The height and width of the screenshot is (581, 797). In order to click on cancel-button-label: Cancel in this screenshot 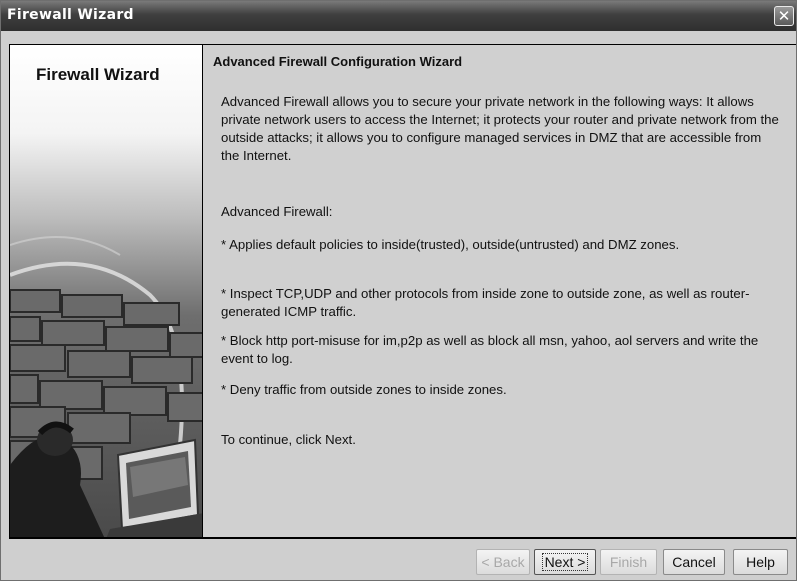, I will do `click(694, 562)`.